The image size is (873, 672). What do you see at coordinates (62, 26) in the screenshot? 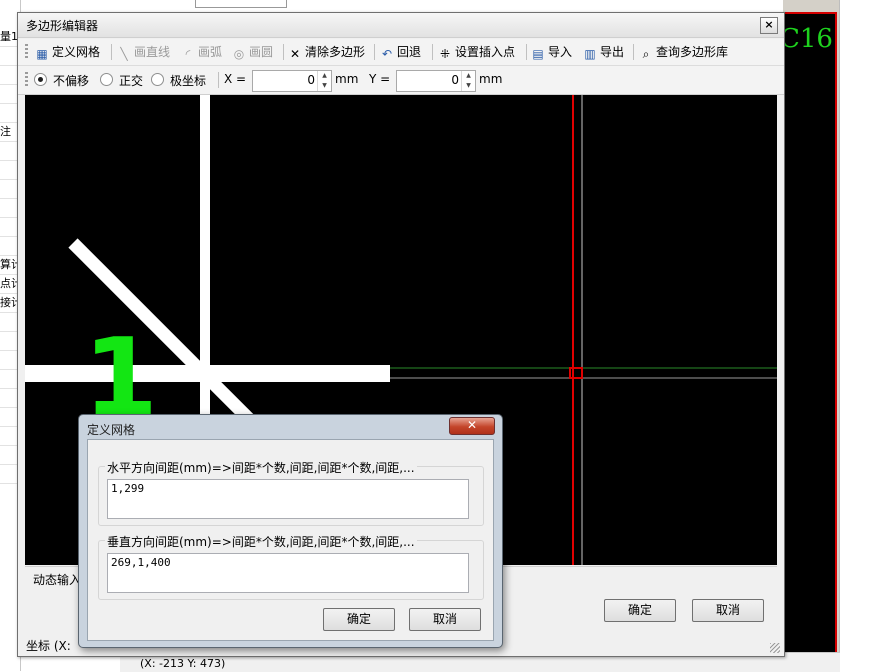
I see `editor-title: 多边形编辑器` at bounding box center [62, 26].